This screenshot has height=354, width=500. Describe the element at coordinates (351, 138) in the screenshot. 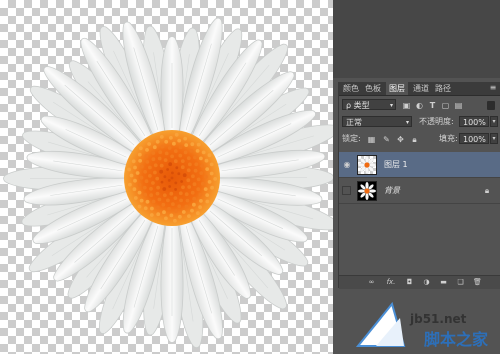

I see `lock-label: 锁定:` at that location.